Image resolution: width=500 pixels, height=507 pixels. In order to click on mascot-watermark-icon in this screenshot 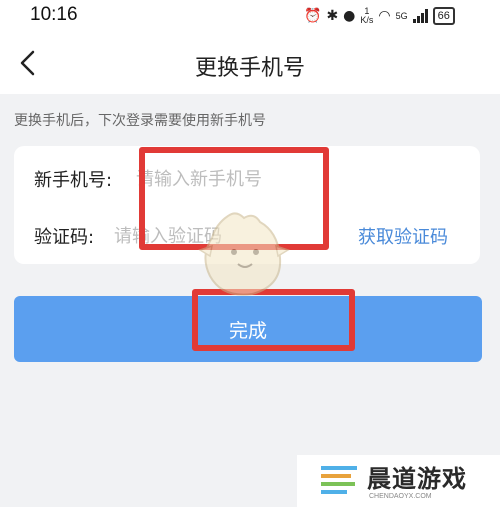, I will do `click(244, 254)`.